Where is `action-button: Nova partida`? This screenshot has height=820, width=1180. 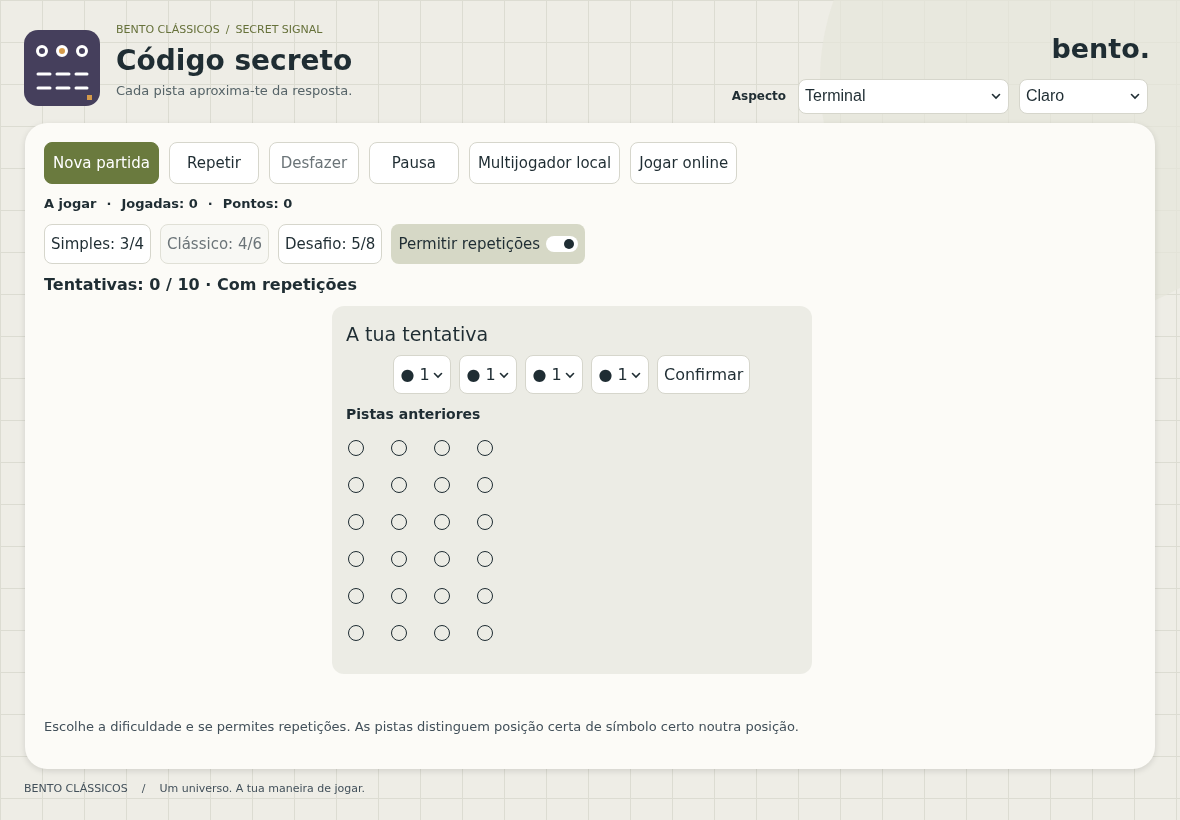 action-button: Nova partida is located at coordinates (101, 163).